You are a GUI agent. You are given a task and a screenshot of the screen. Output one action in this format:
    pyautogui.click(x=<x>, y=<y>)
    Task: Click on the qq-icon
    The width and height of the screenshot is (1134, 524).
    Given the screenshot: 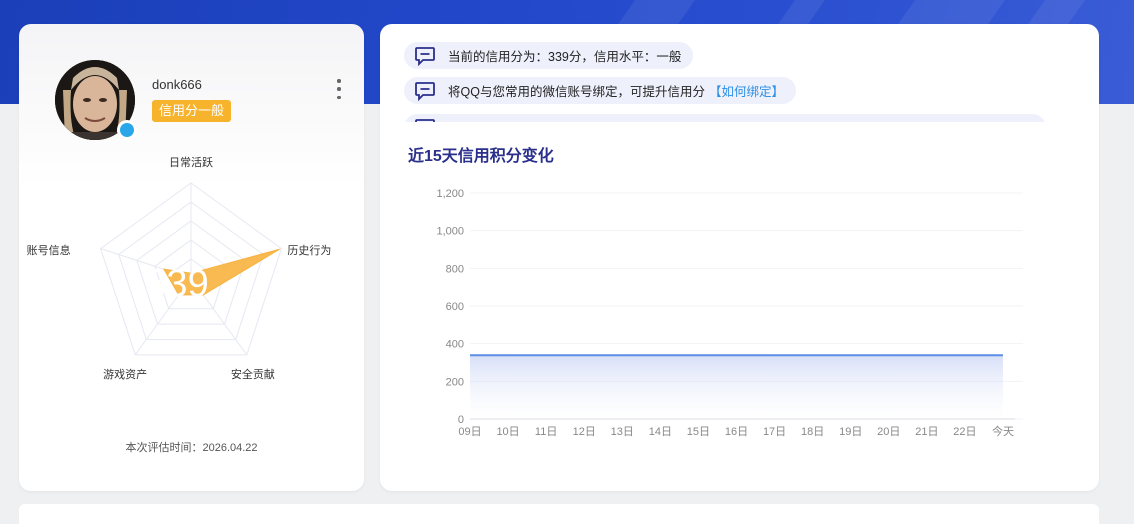 What is the action you would take?
    pyautogui.click(x=127, y=130)
    